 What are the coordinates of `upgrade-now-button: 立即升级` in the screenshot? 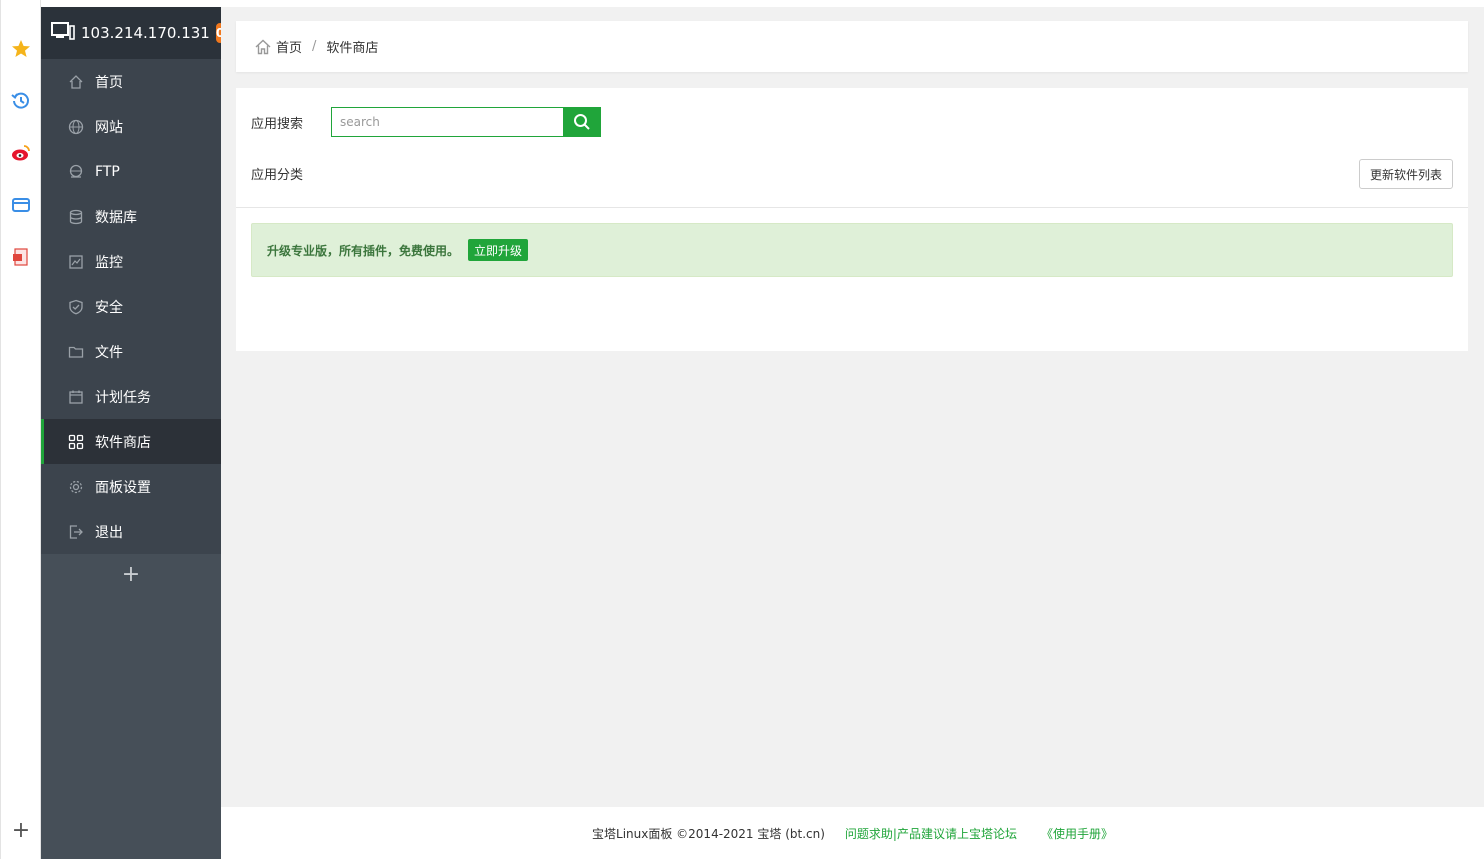 It's located at (498, 250).